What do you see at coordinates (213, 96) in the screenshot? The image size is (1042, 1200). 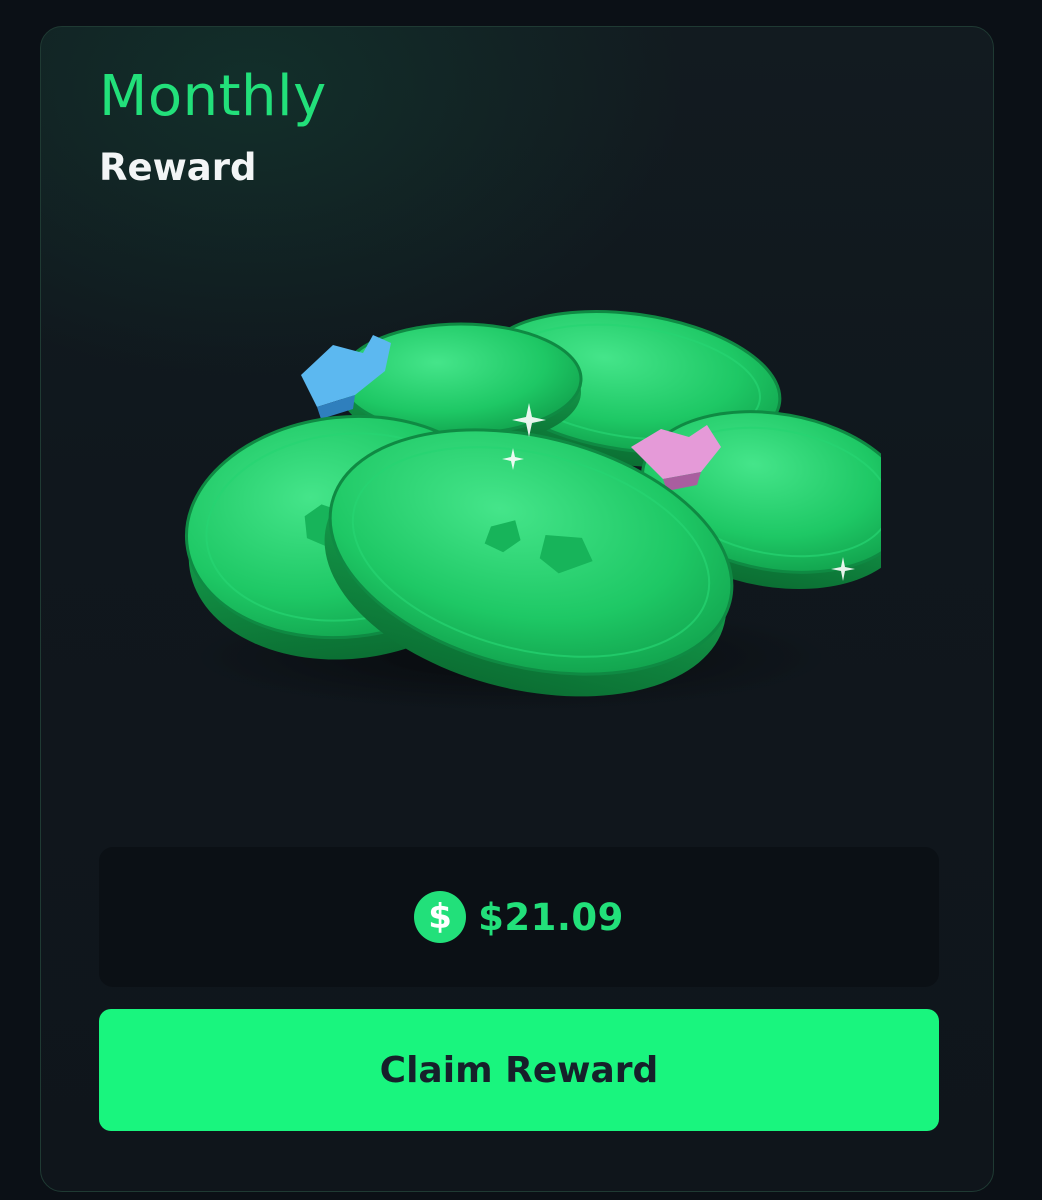 I see `card-title: Monthly` at bounding box center [213, 96].